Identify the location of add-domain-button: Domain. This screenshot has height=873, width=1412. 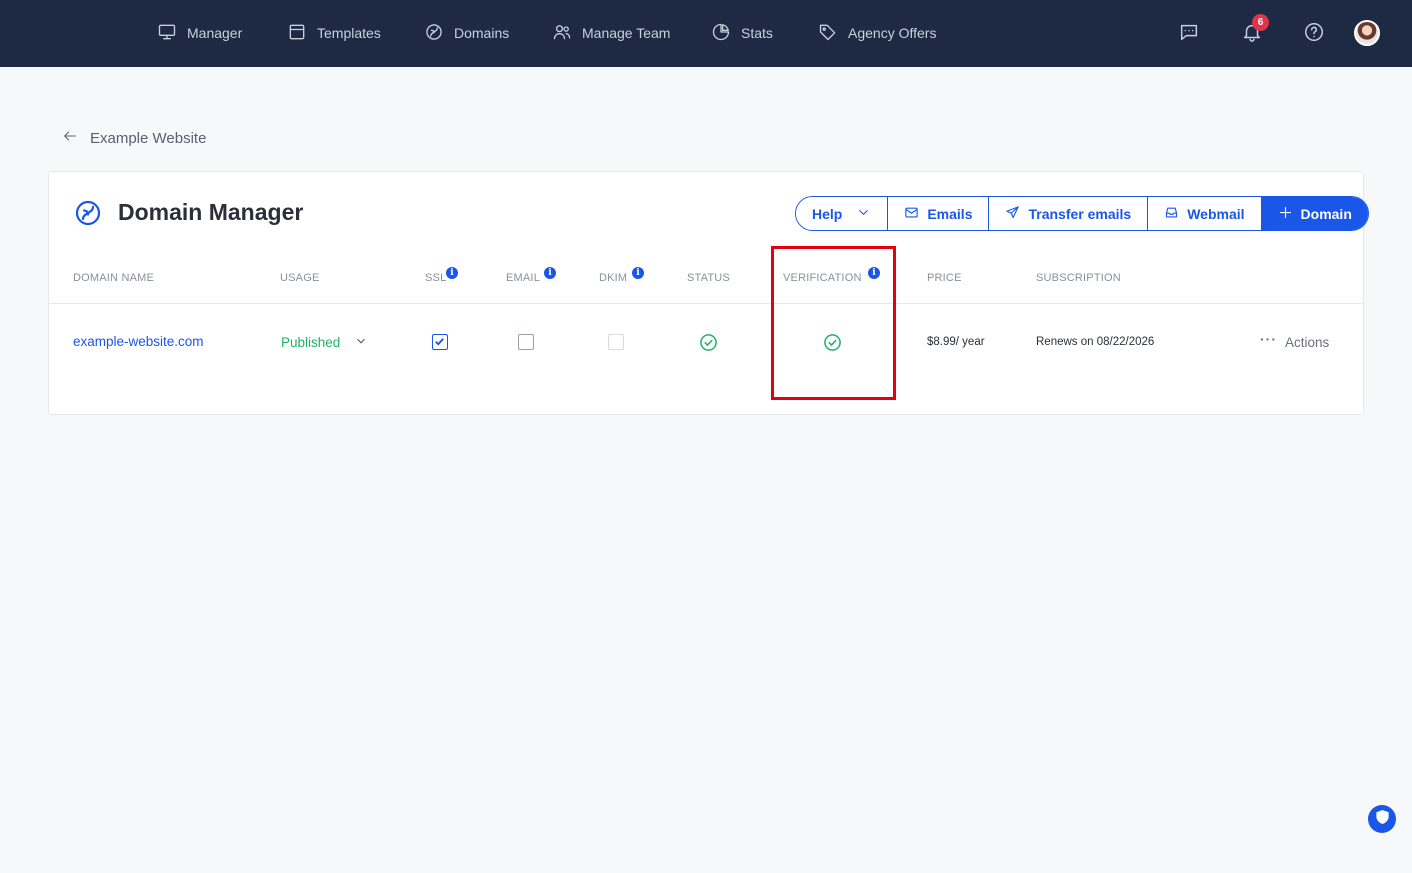
(1314, 213).